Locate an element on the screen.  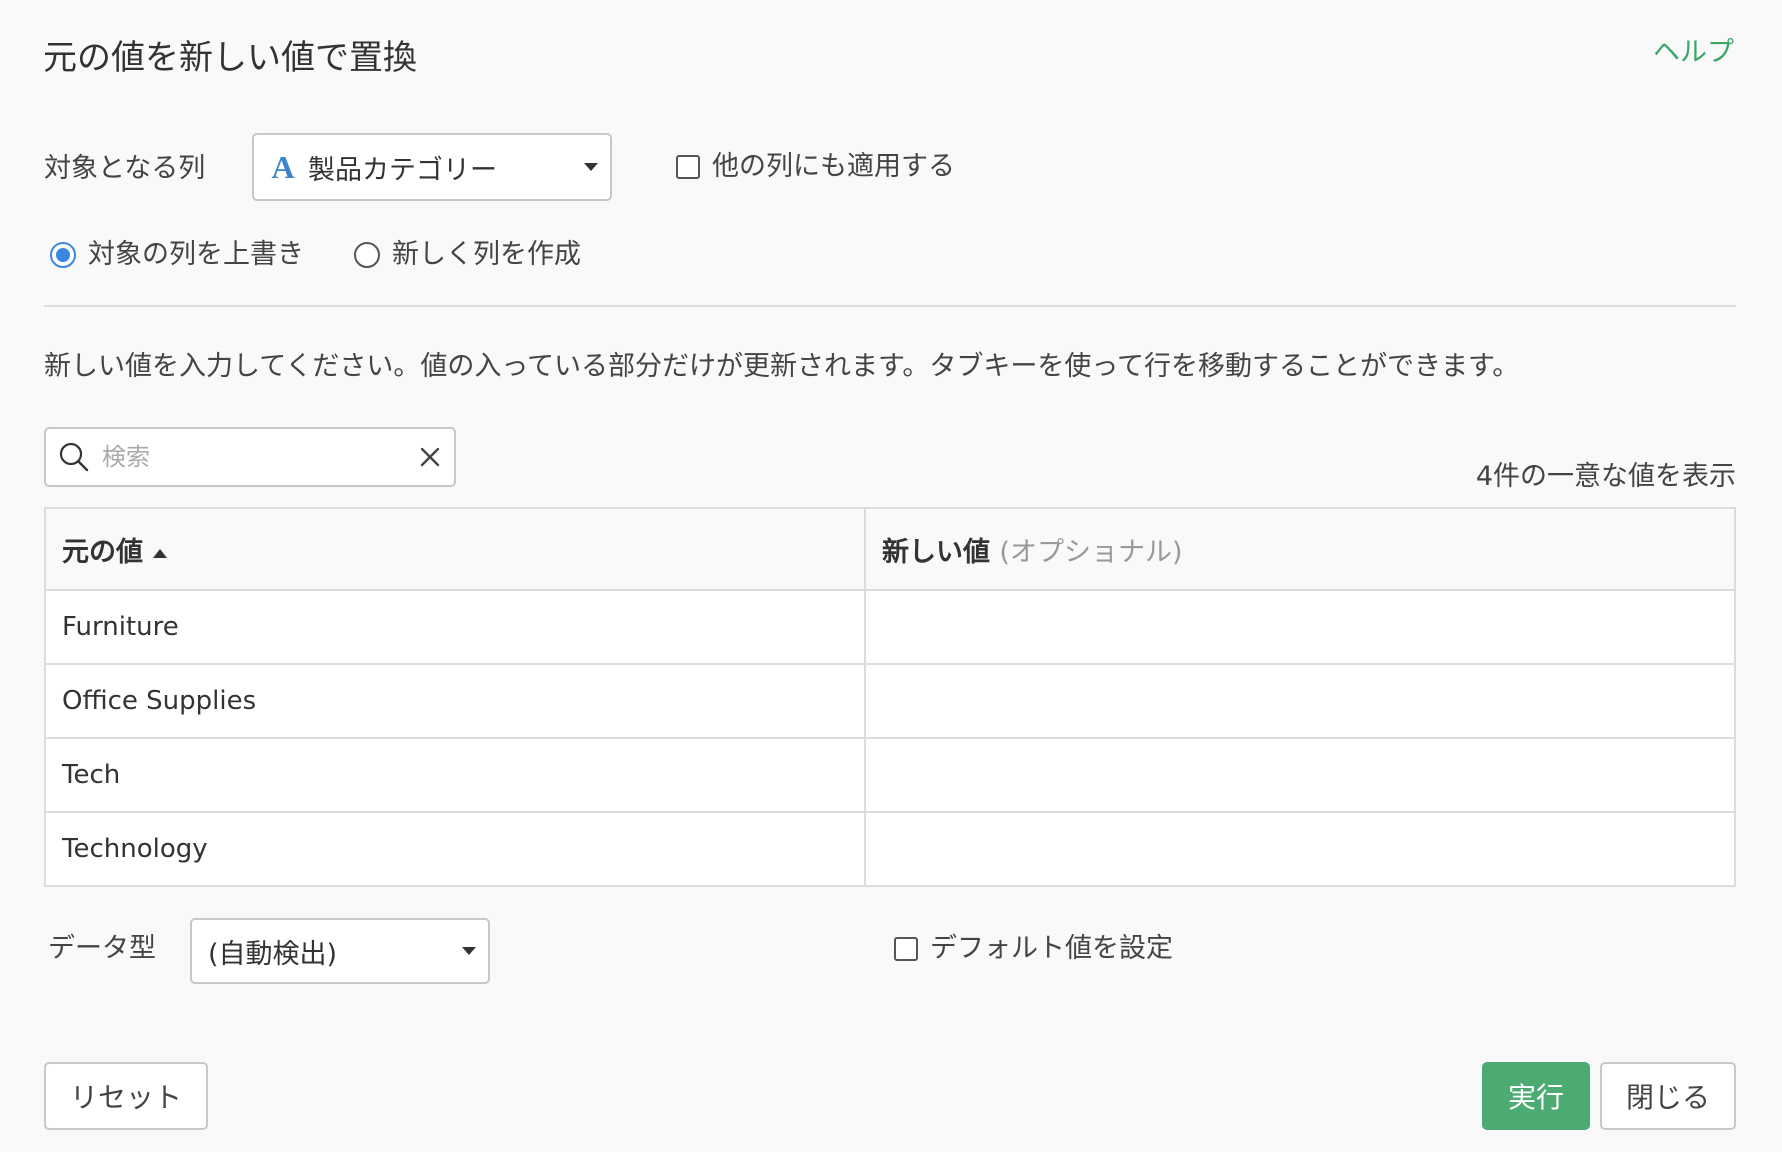
default-value-option: デフォルト値を設定 is located at coordinates (1033, 949).